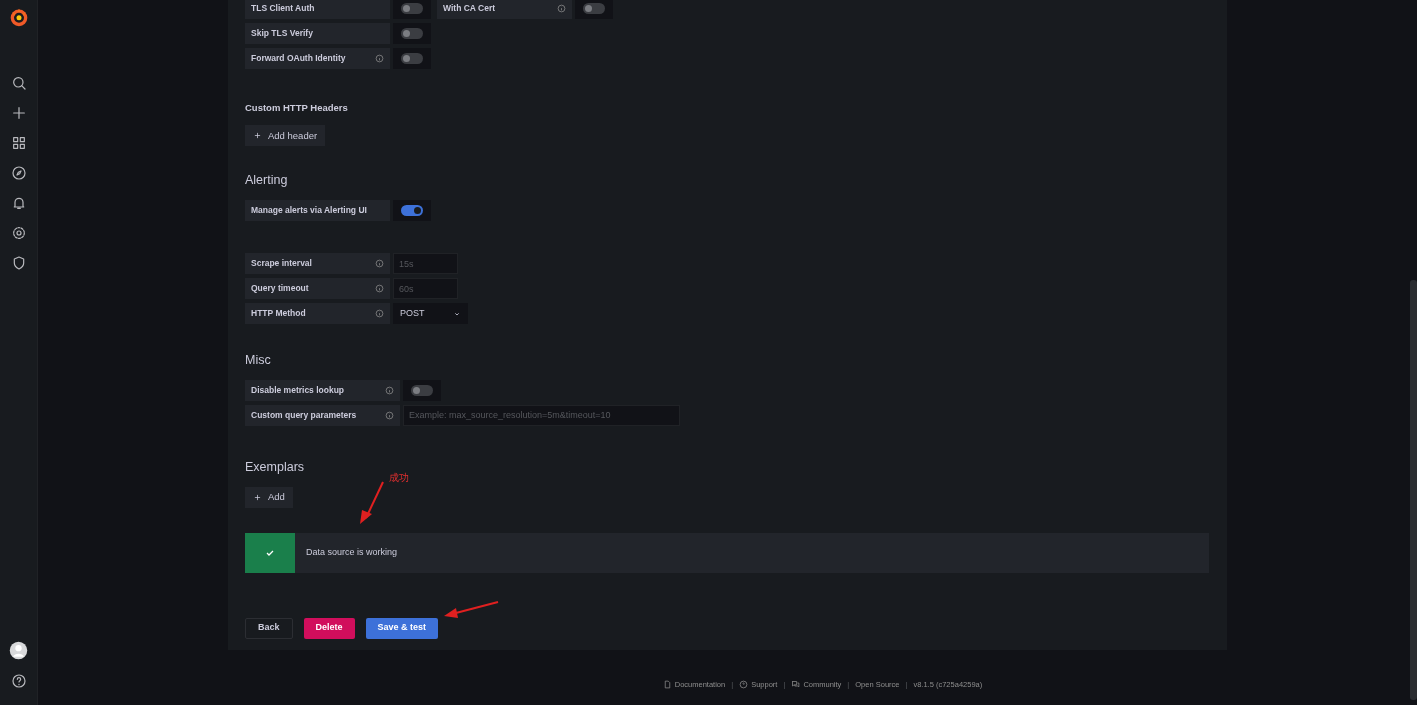 This screenshot has height=705, width=1417. Describe the element at coordinates (469, 8) in the screenshot. I see `label-text: With CA Cert` at that location.